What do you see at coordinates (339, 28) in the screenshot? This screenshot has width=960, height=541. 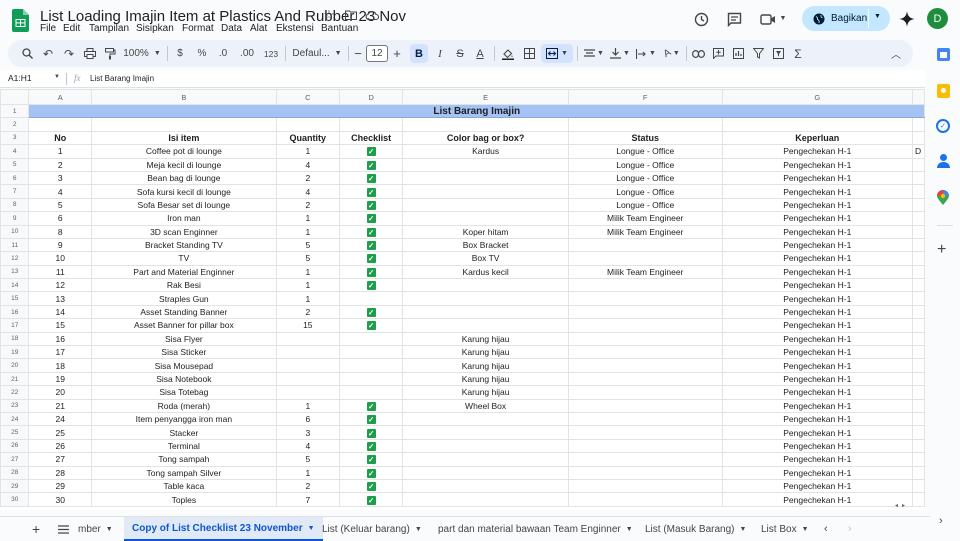 I see `menu-help: Bantuan` at bounding box center [339, 28].